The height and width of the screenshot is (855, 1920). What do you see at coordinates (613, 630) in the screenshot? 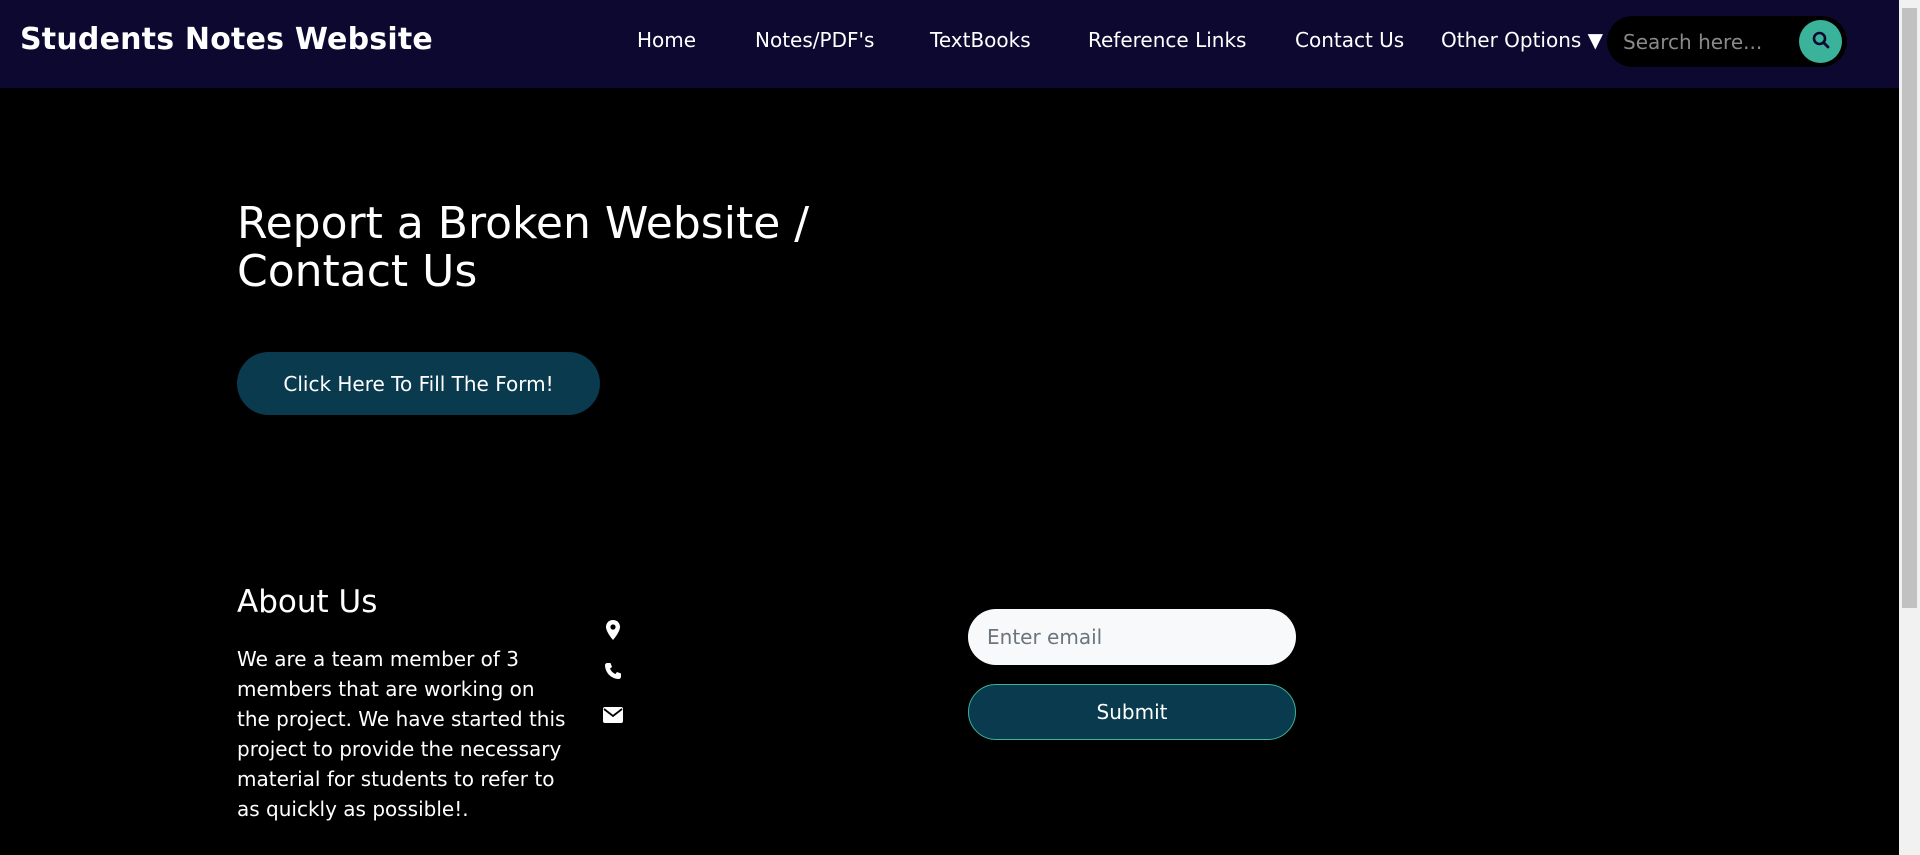
I see `map-marker-icon` at bounding box center [613, 630].